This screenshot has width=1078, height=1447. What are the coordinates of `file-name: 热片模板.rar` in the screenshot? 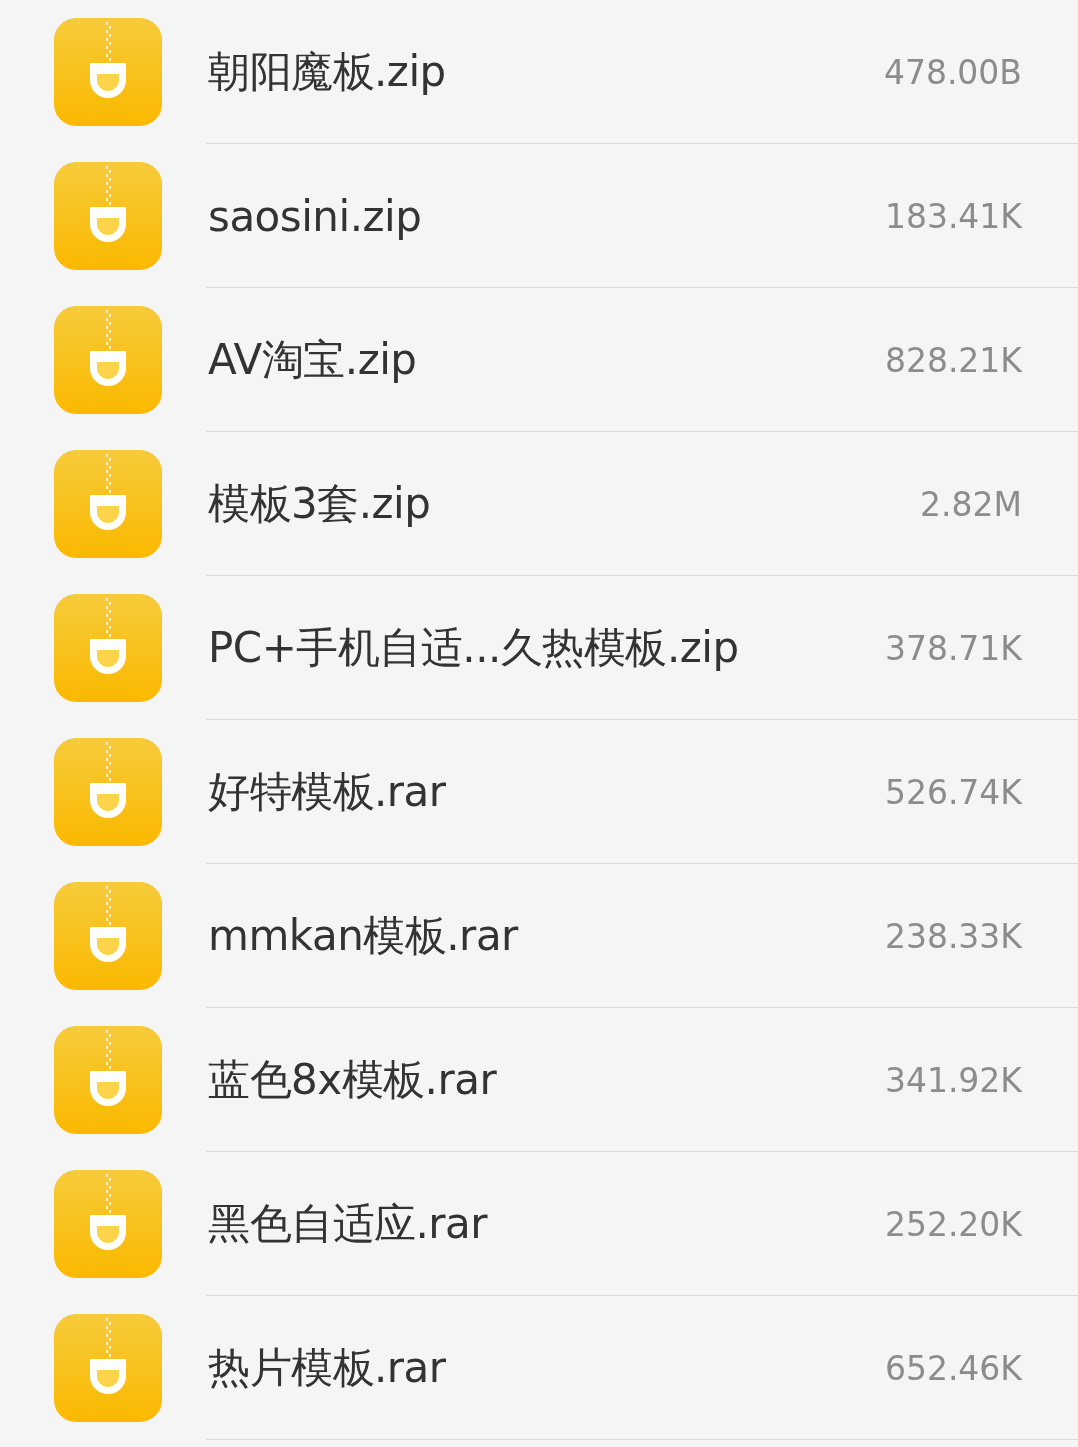 It's located at (327, 1368).